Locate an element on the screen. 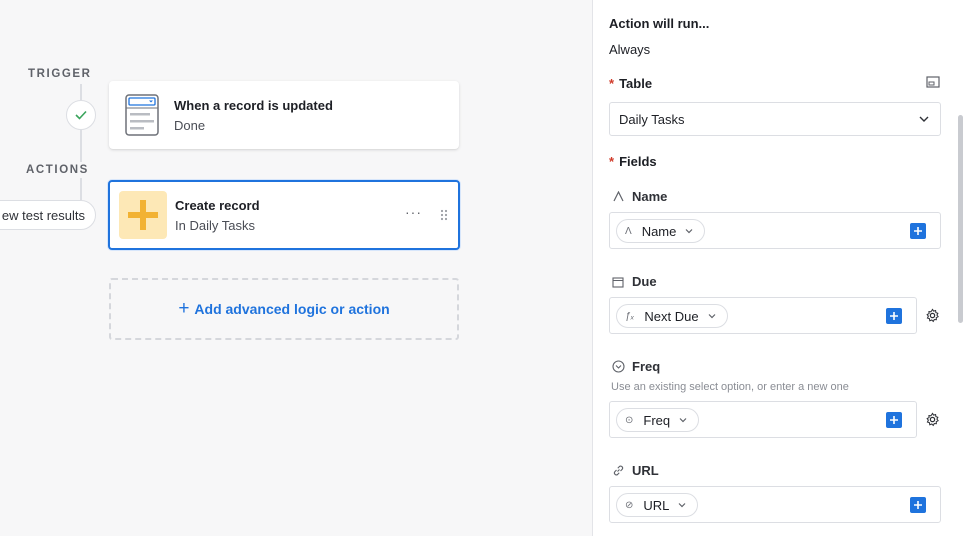  due-field-input: ƒₓ Next Due is located at coordinates (763, 315).